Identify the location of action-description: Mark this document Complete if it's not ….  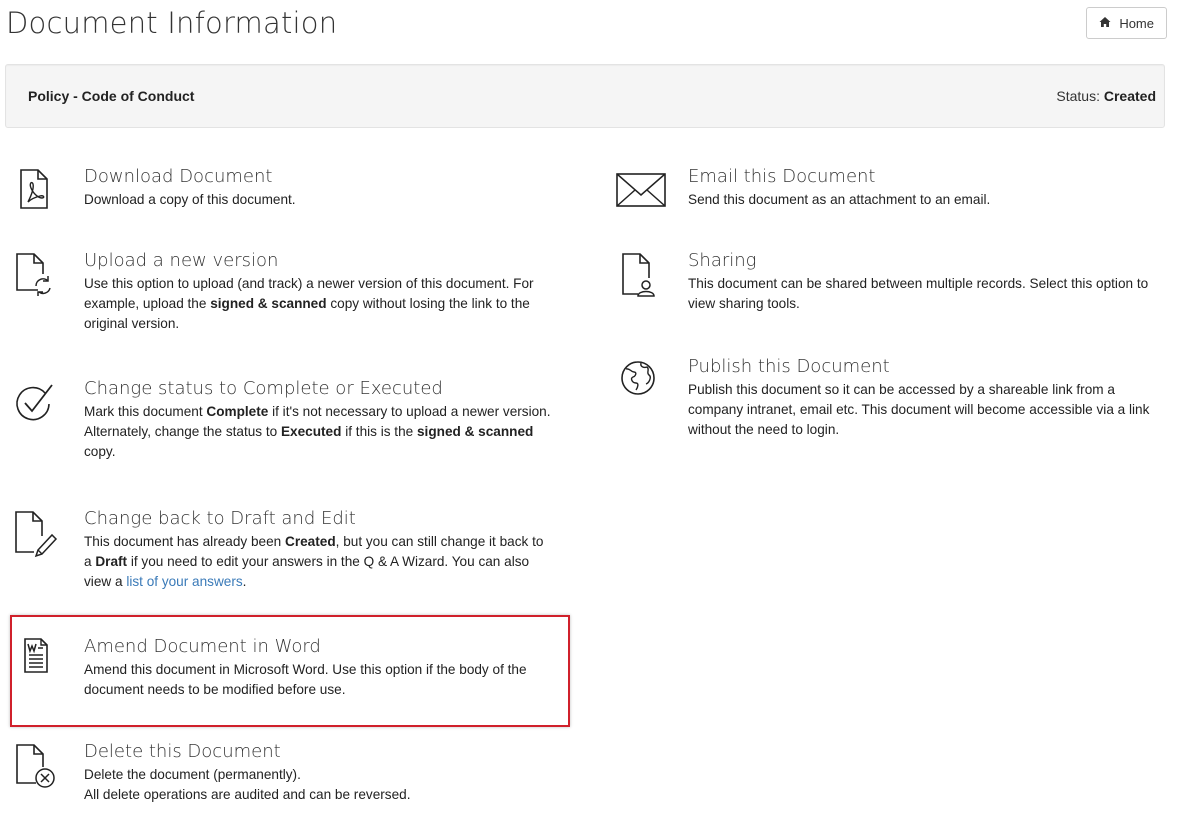
(317, 431).